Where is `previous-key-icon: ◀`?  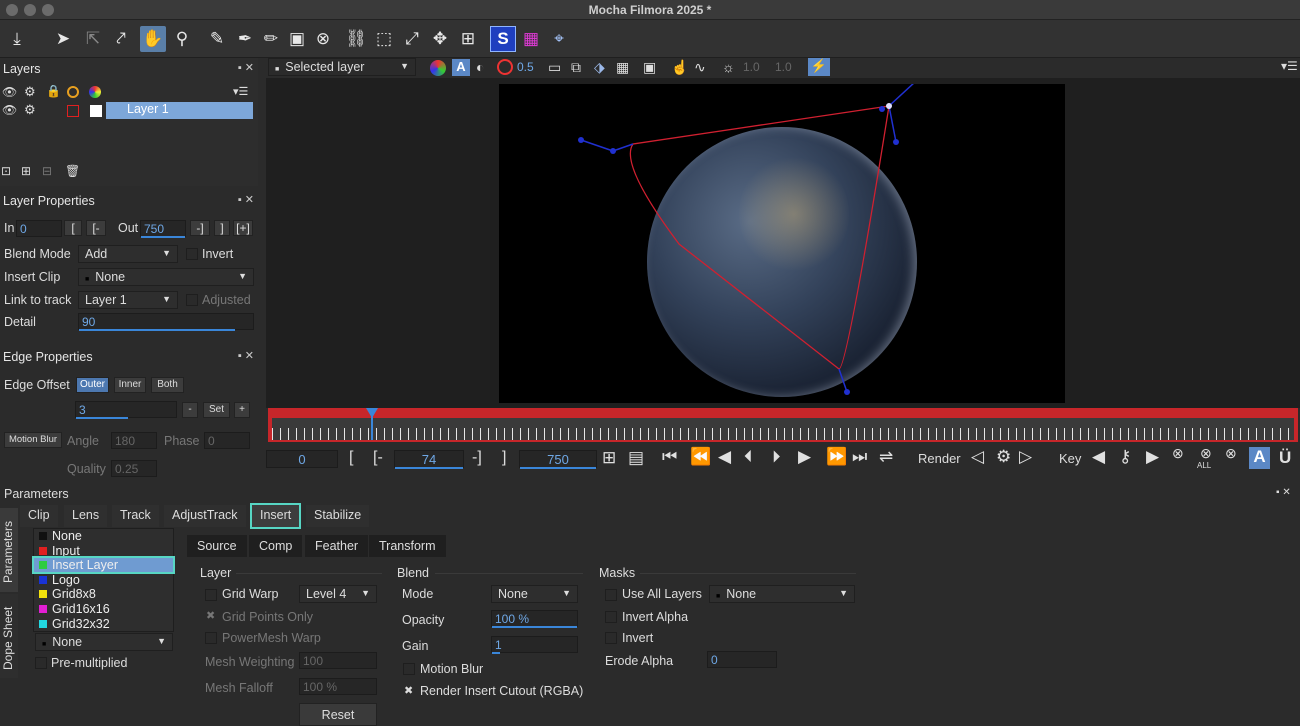 previous-key-icon: ◀ is located at coordinates (1098, 457).